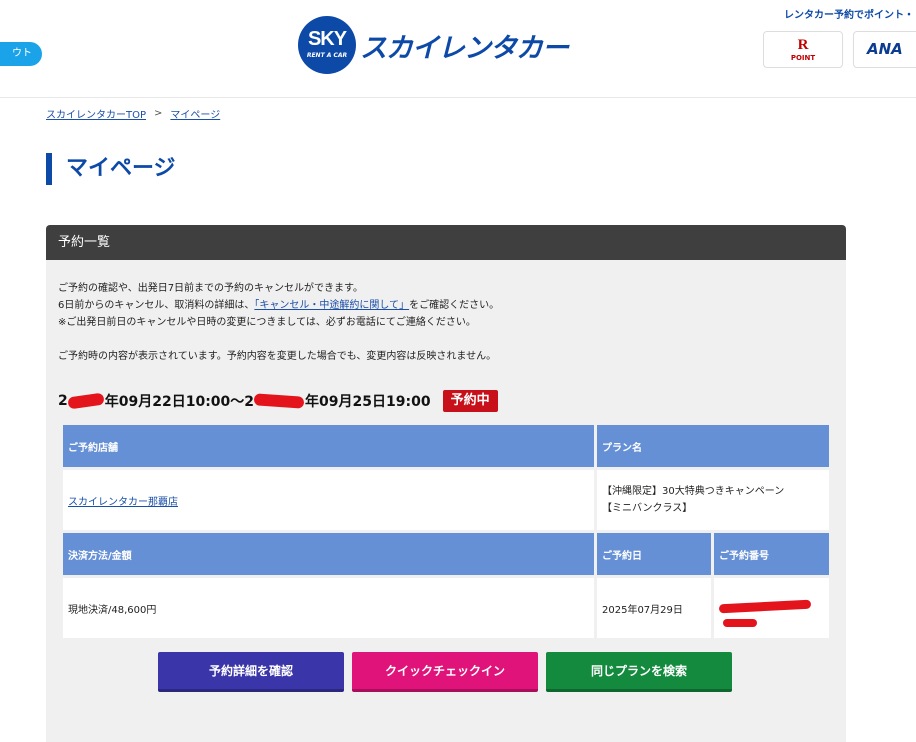  I want to click on start-date-prefix: 2, so click(63, 401).